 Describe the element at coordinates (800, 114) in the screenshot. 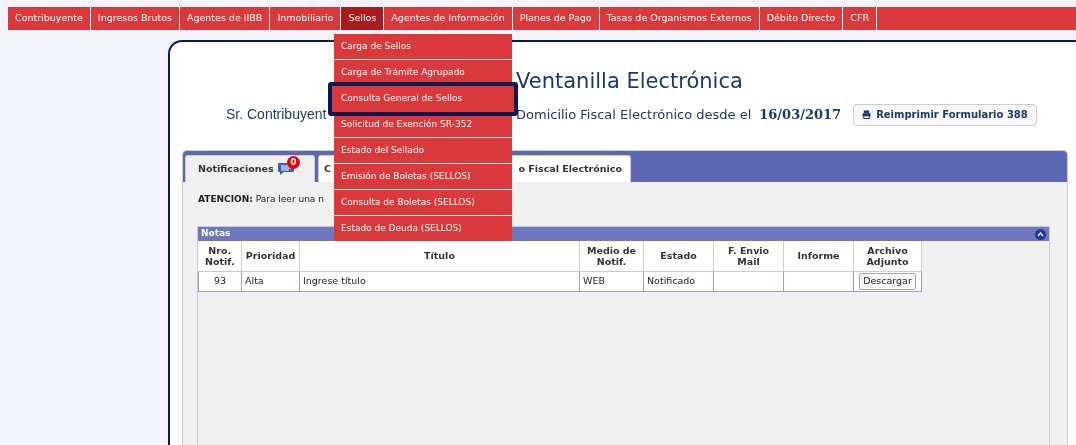

I see `date-text: 16/03/2017` at that location.